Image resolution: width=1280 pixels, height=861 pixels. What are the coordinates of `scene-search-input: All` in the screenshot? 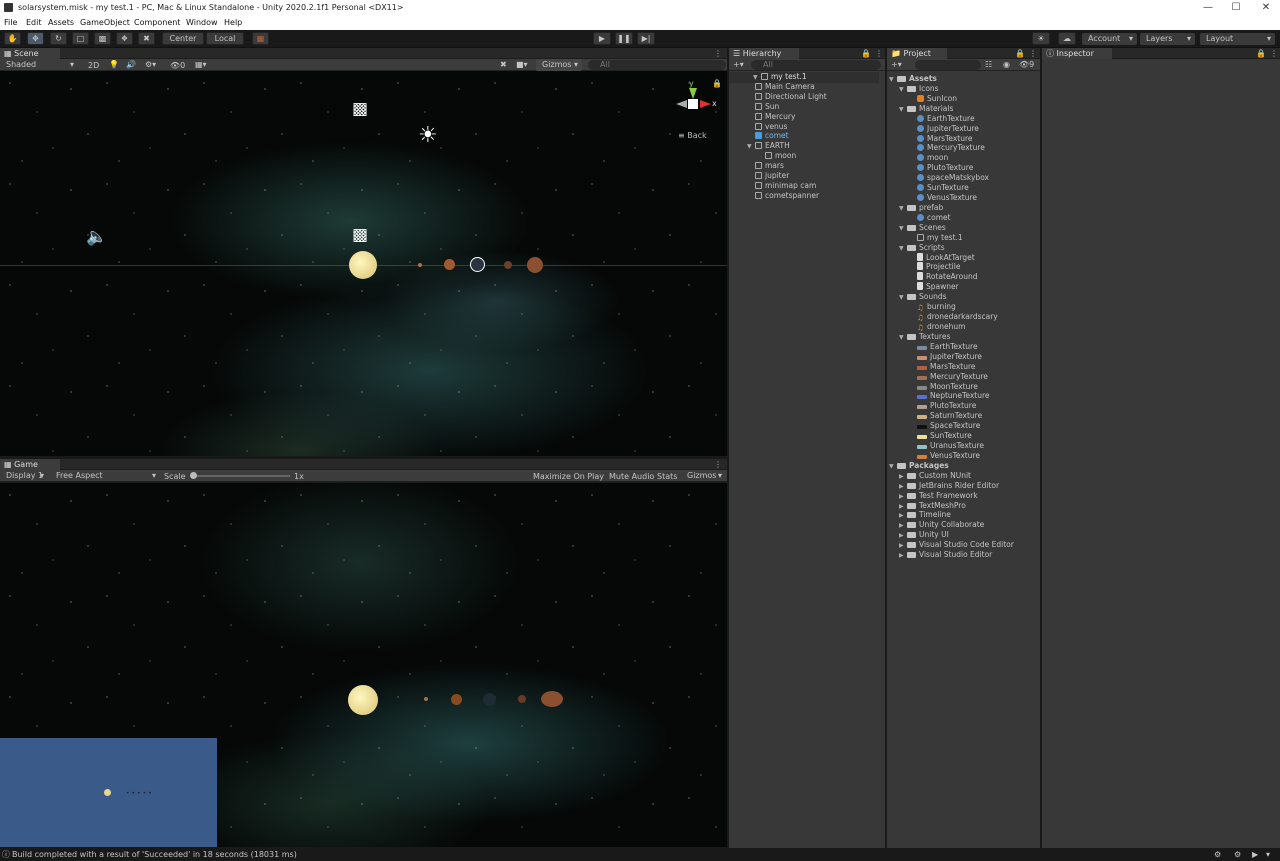 It's located at (657, 65).